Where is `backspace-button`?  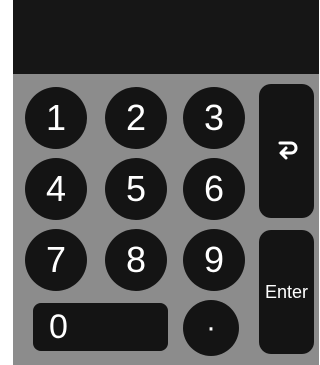
backspace-button is located at coordinates (286, 151).